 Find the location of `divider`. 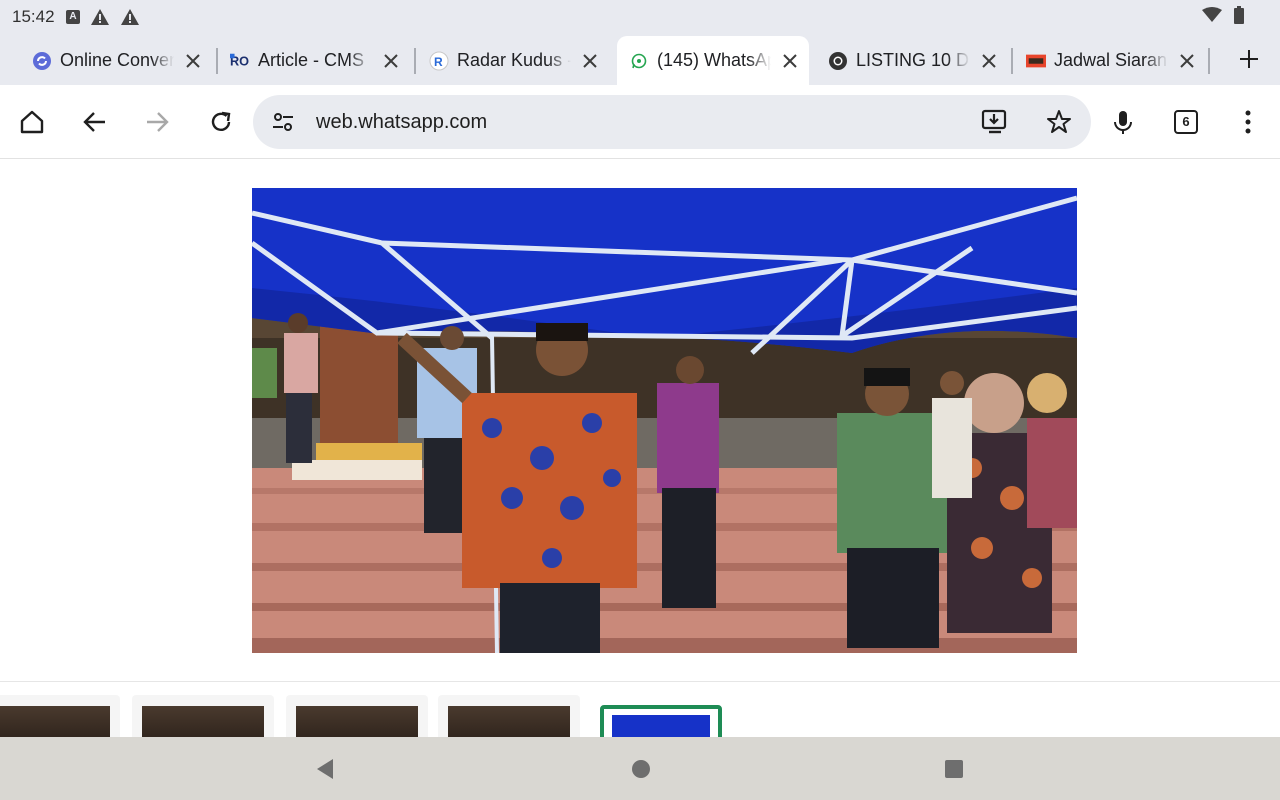

divider is located at coordinates (640, 681).